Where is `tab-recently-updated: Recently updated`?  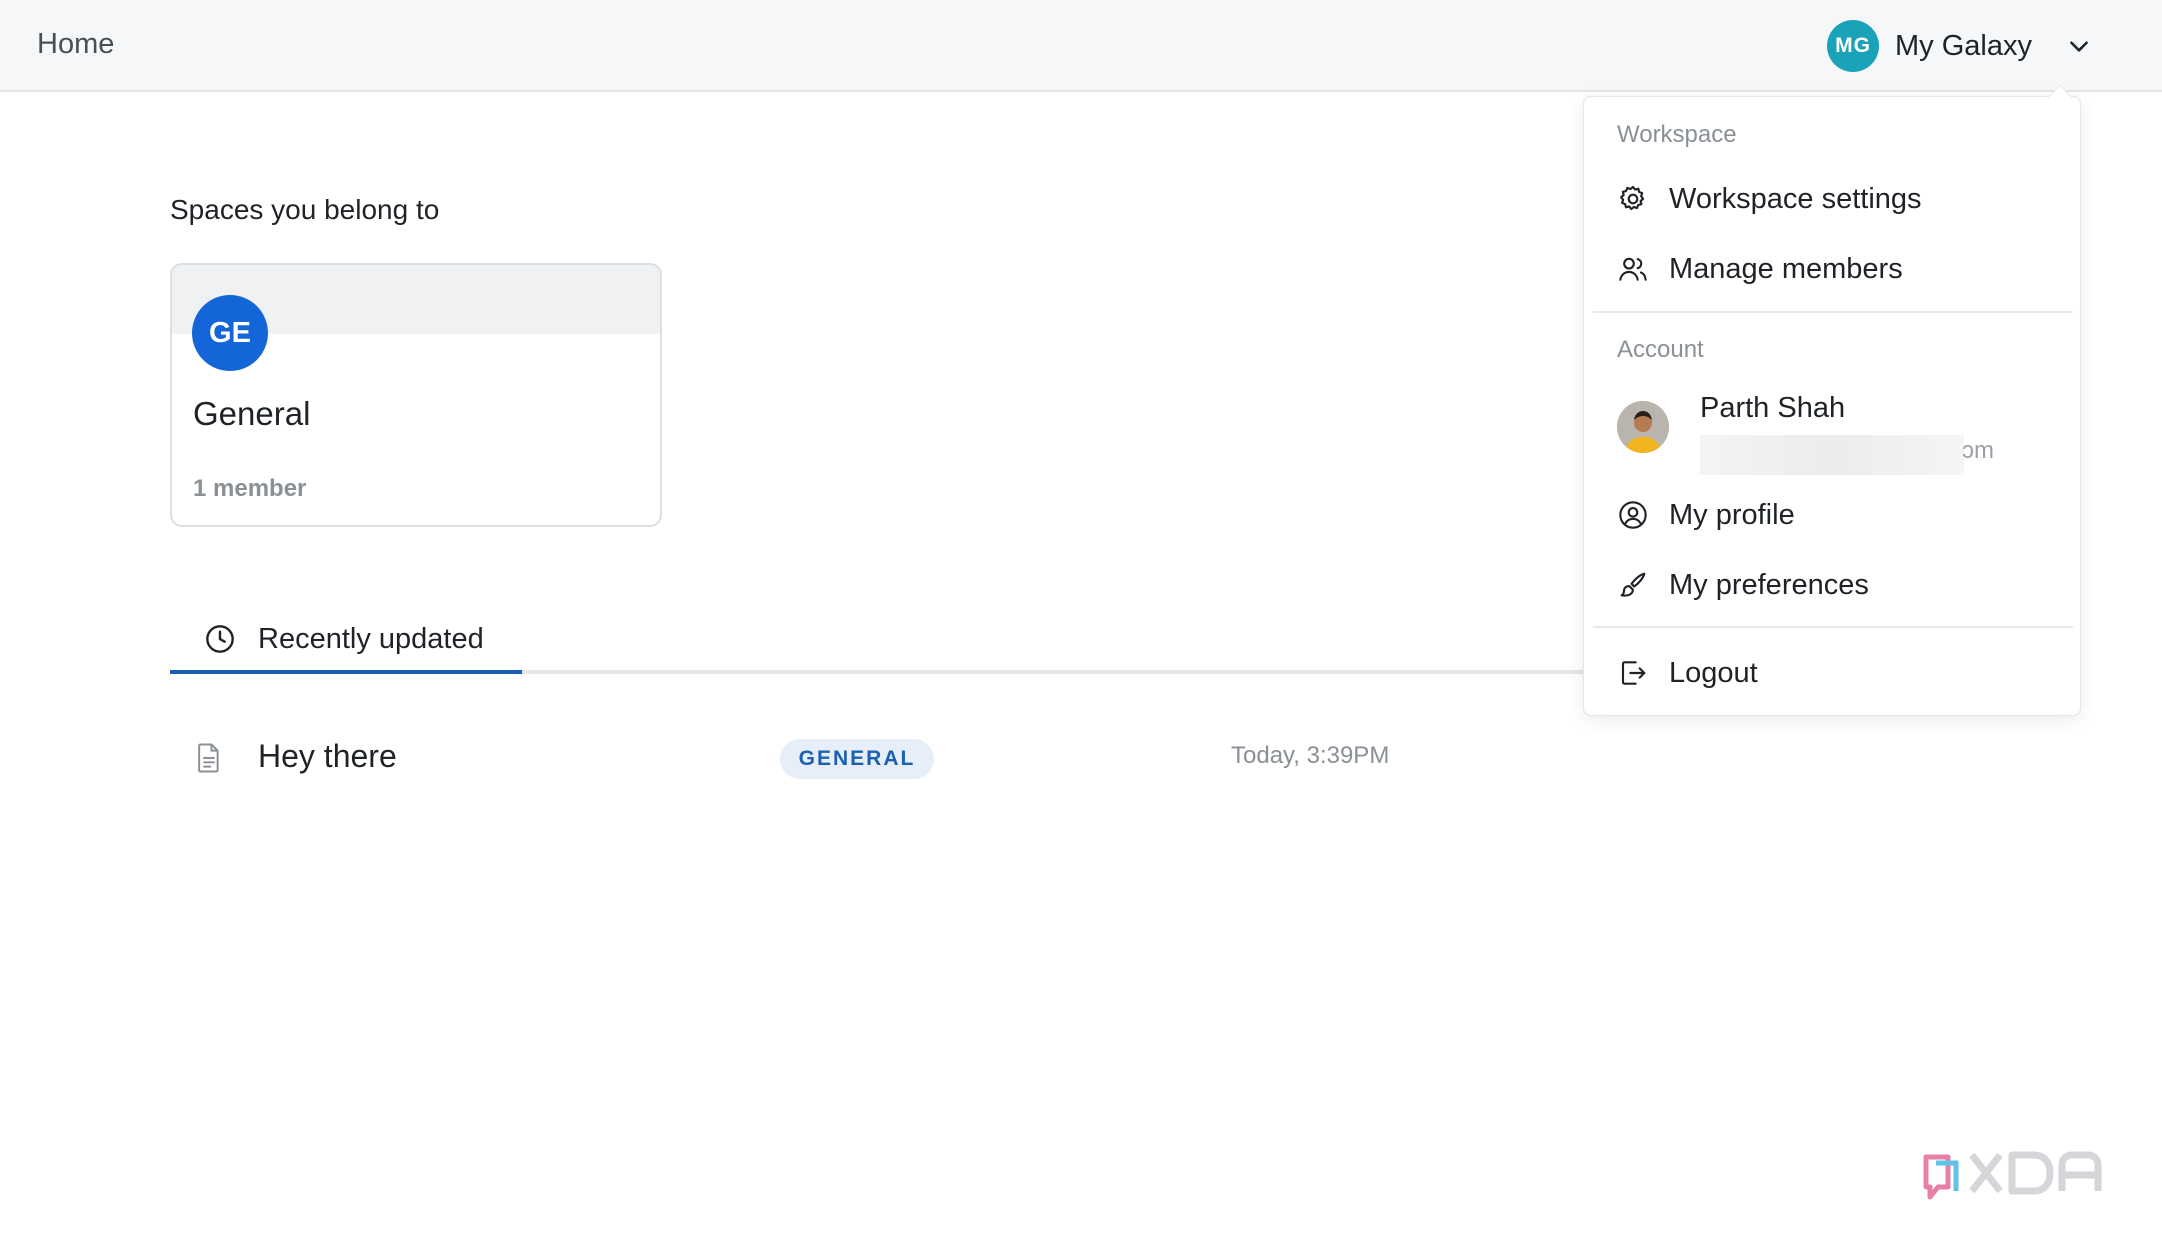
tab-recently-updated: Recently updated is located at coordinates (346, 639).